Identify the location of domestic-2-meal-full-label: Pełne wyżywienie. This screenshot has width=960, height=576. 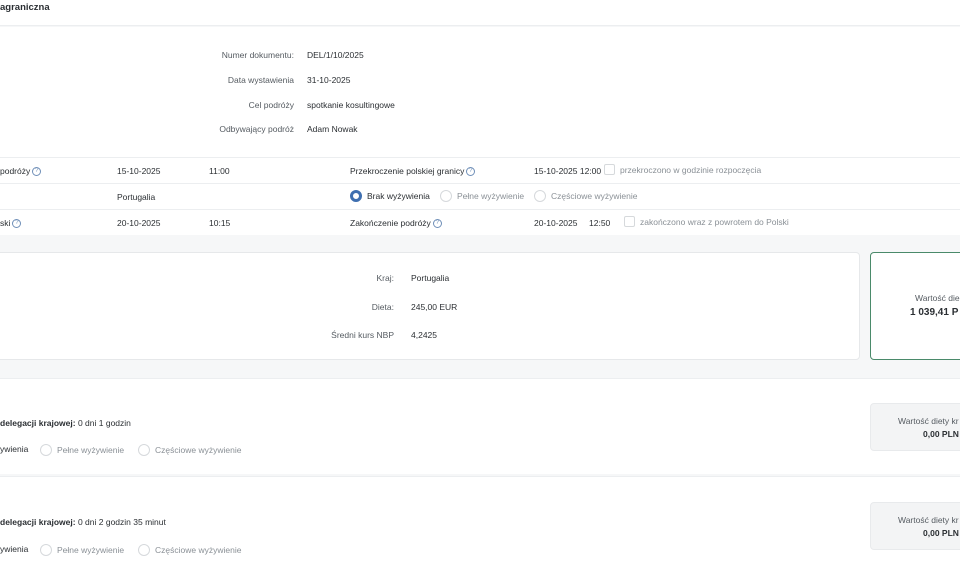
(91, 550).